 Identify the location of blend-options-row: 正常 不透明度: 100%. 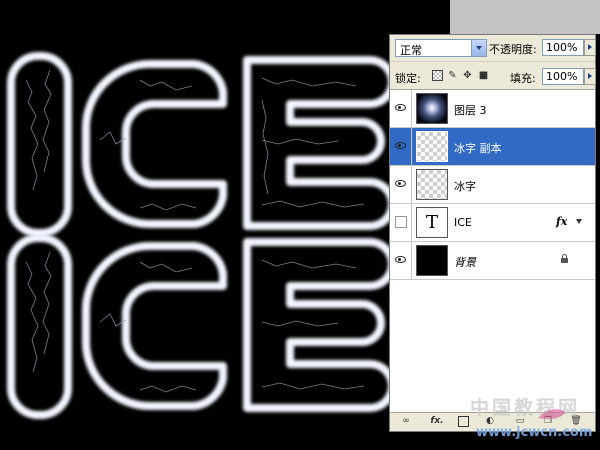
(493, 48).